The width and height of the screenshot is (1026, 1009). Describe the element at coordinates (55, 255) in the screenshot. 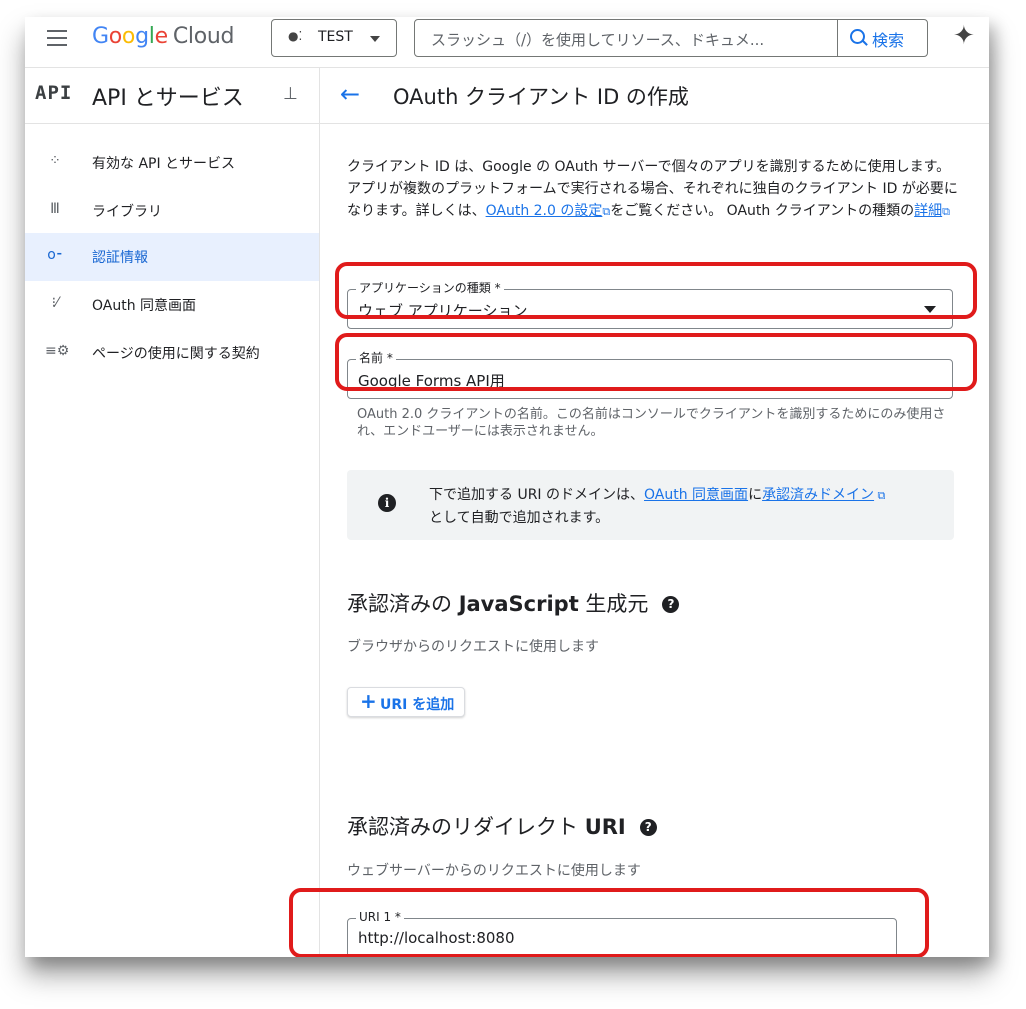

I see `key-icon: o⁃` at that location.